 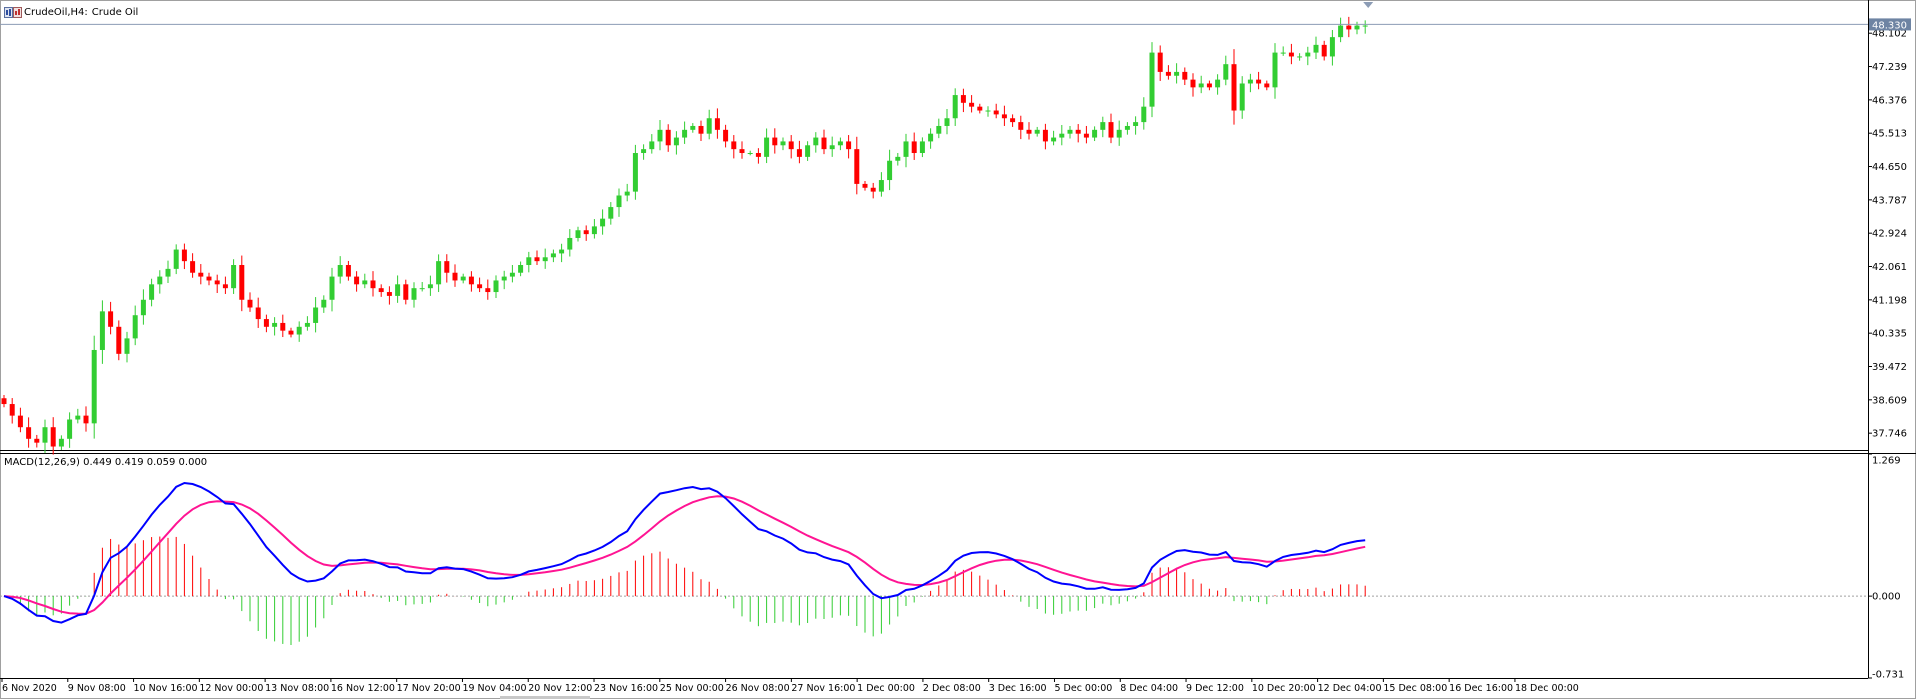 What do you see at coordinates (626, 688) in the screenshot?
I see `time-tick-label: 23 Nov 16:00` at bounding box center [626, 688].